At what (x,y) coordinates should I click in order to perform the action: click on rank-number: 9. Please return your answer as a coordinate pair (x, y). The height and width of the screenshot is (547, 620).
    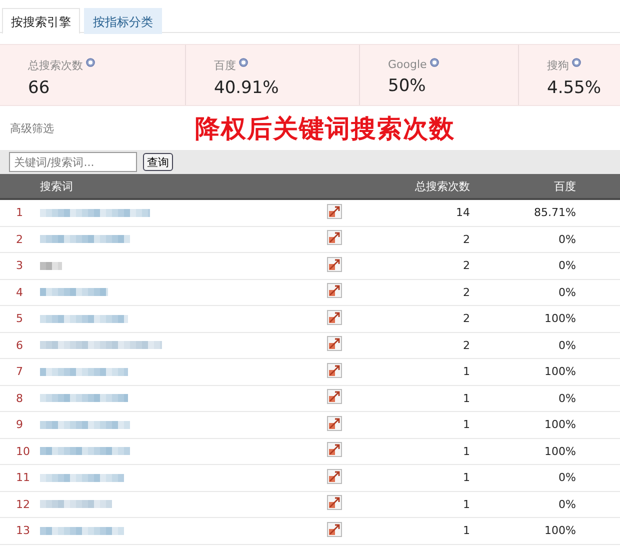
    Looking at the image, I should click on (19, 425).